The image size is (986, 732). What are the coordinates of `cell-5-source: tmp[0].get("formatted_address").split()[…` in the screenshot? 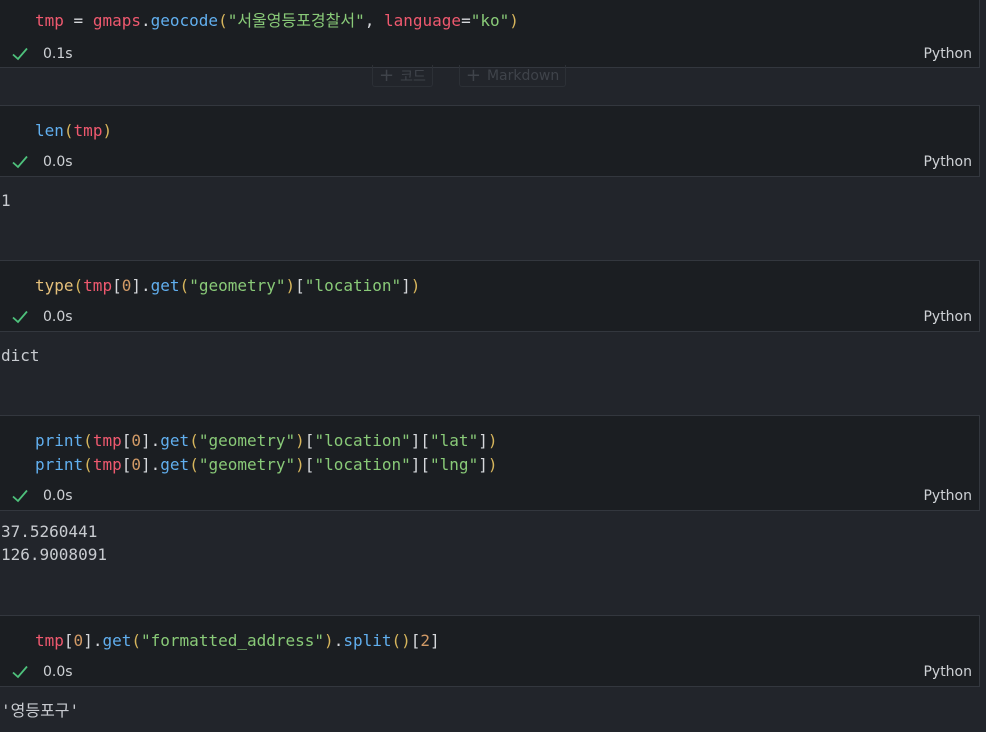 It's located at (237, 641).